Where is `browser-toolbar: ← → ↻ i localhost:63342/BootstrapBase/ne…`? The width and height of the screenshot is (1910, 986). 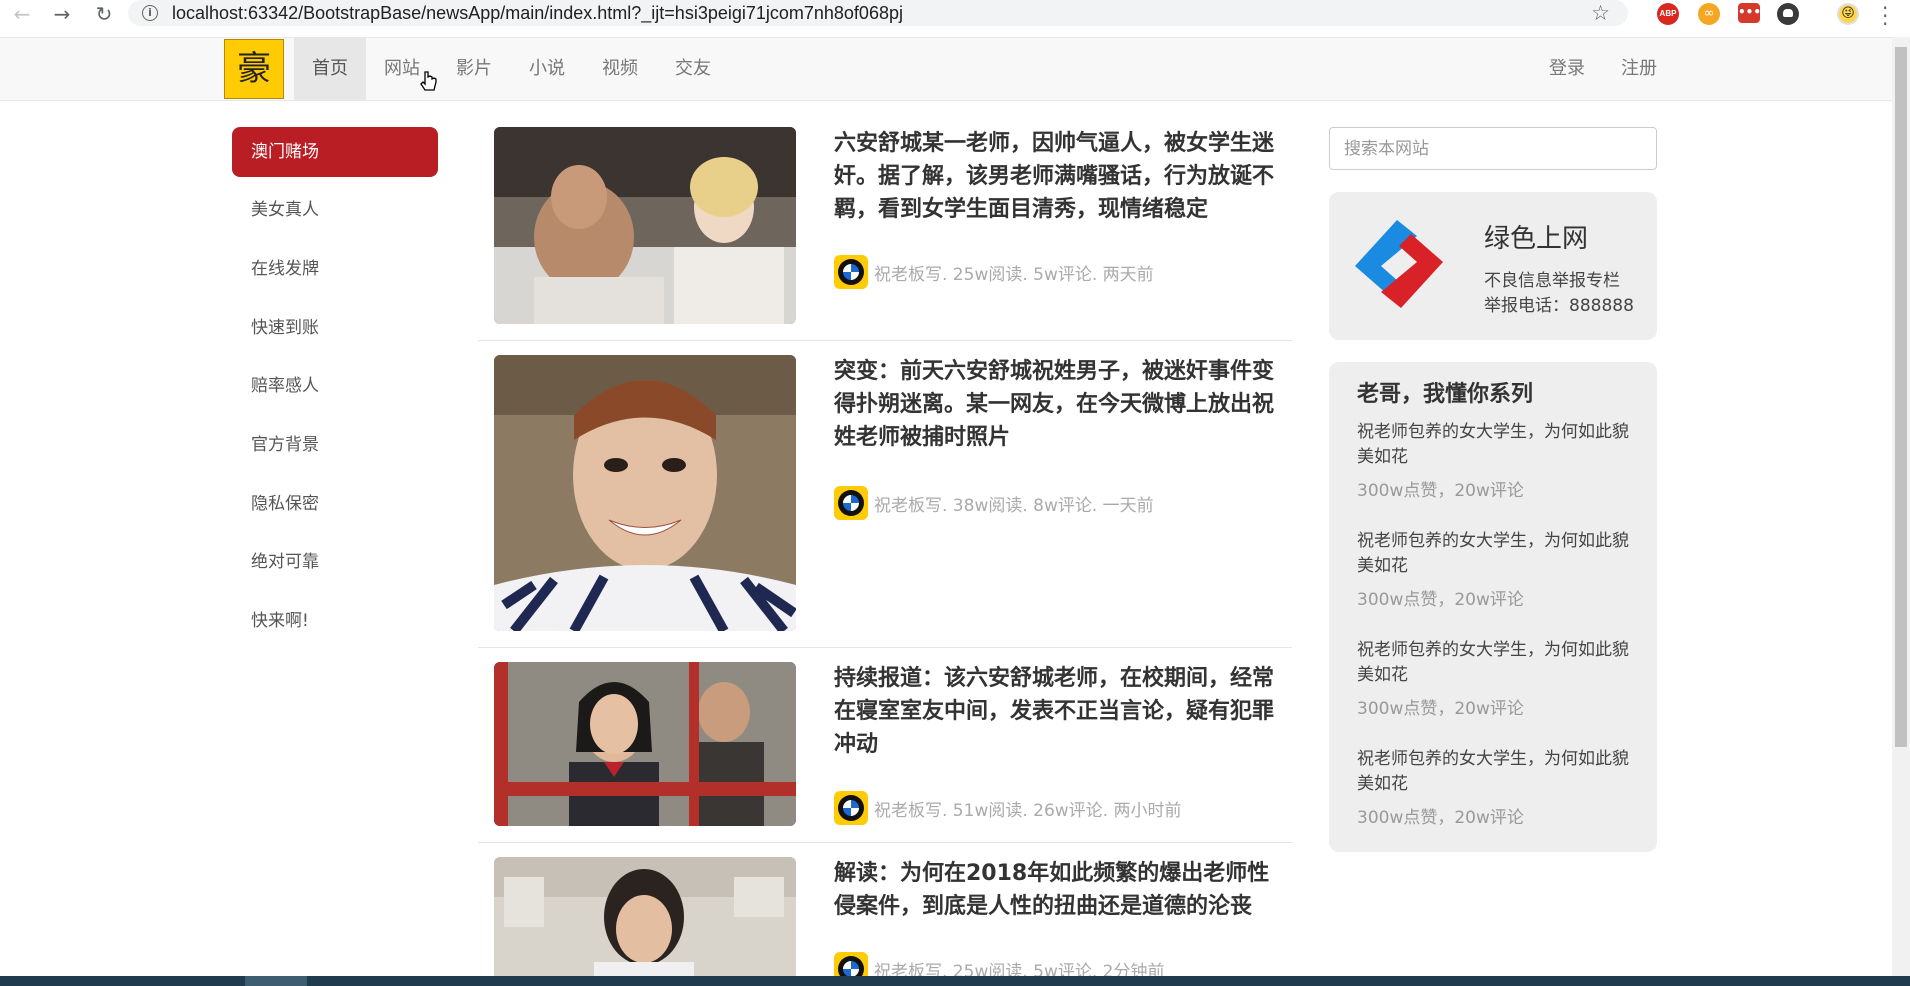 browser-toolbar: ← → ↻ i localhost:63342/BootstrapBase/ne… is located at coordinates (955, 18).